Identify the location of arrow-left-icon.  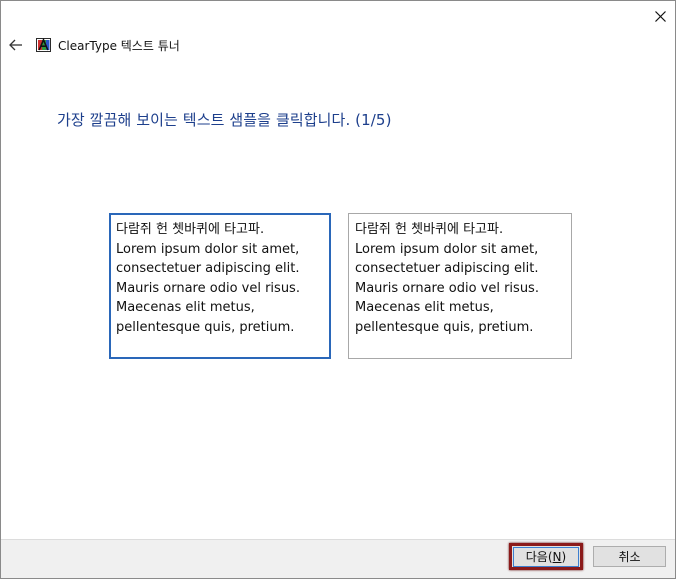
(15, 45).